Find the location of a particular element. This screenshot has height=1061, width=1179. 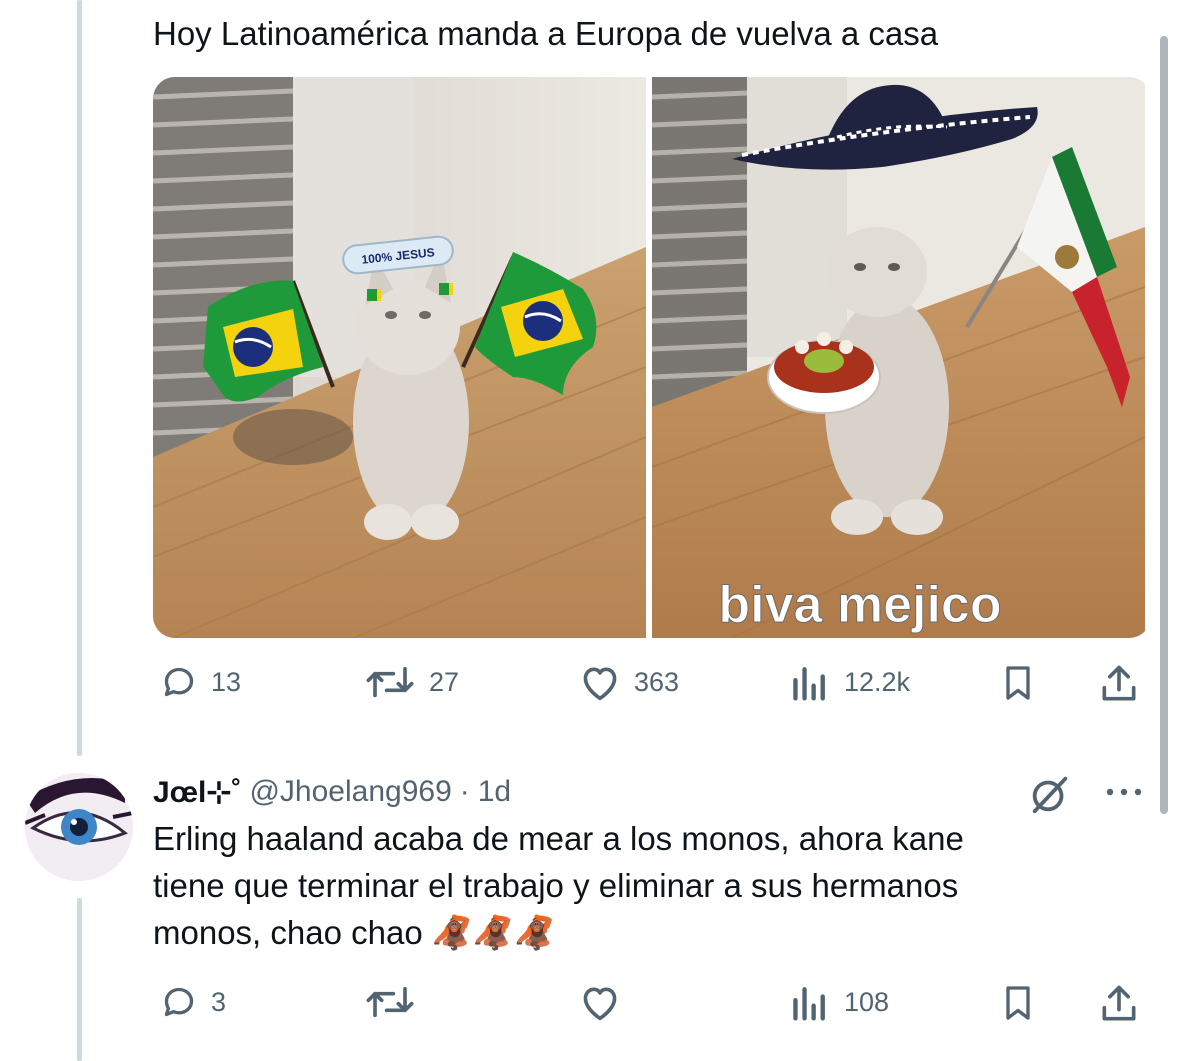

reply-timestamp: 1d is located at coordinates (494, 792).